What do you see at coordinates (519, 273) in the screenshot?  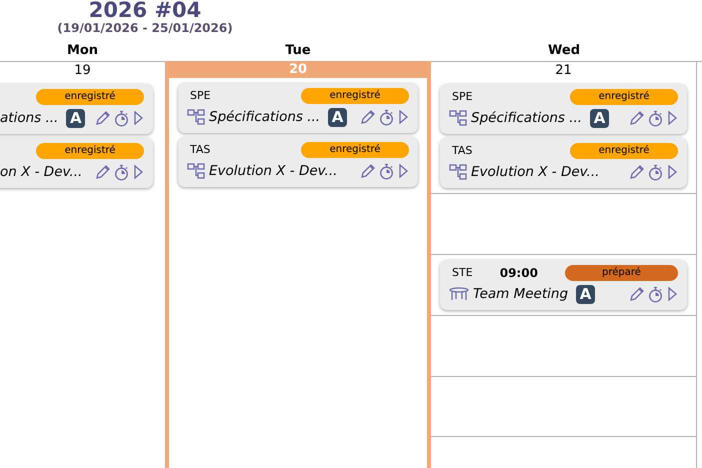 I see `event-time: 09:00` at bounding box center [519, 273].